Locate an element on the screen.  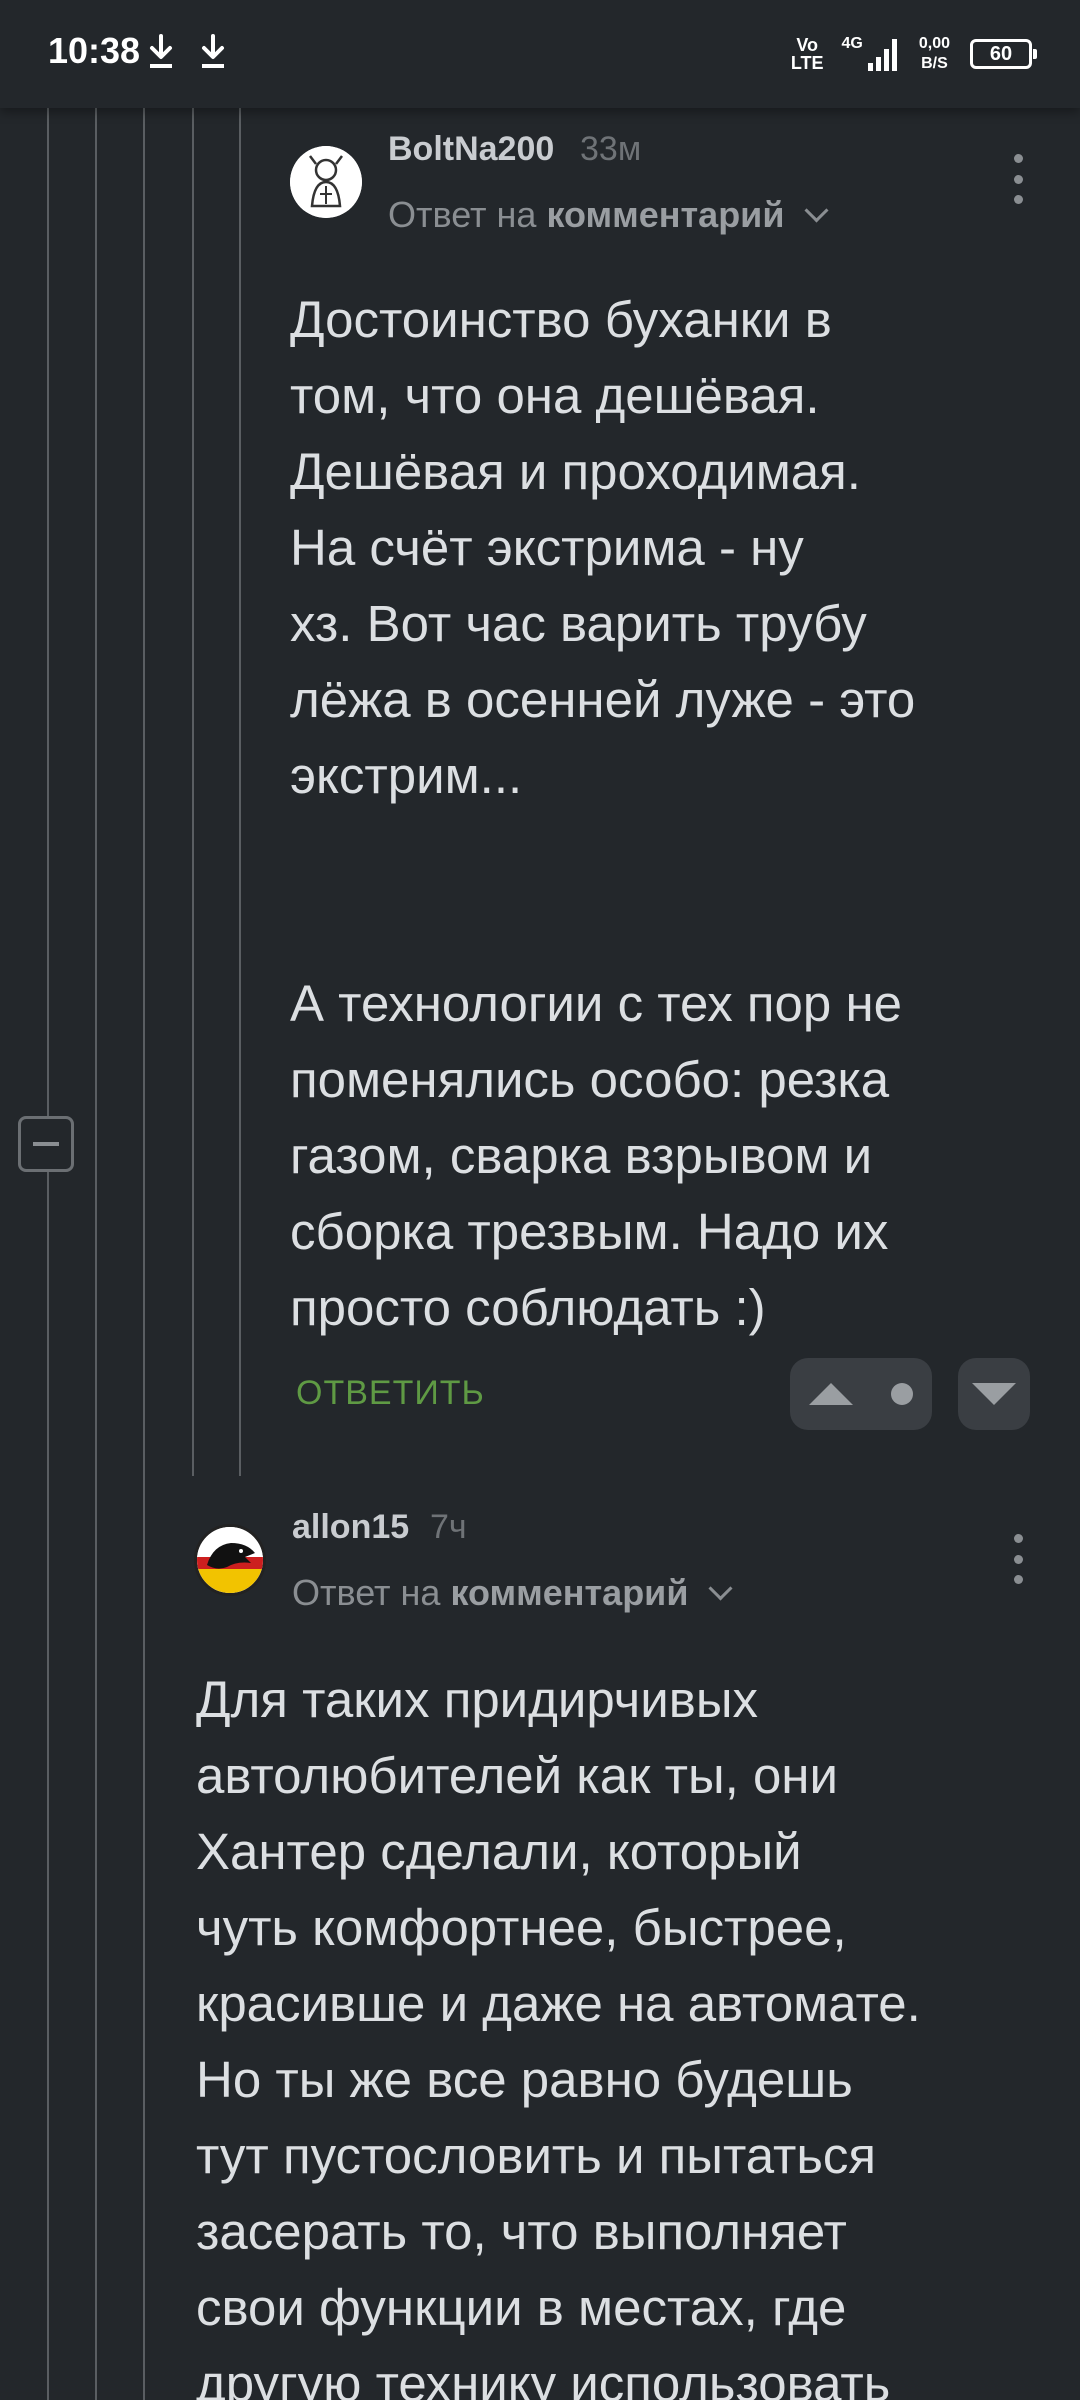
upvote-button is located at coordinates (861, 1394).